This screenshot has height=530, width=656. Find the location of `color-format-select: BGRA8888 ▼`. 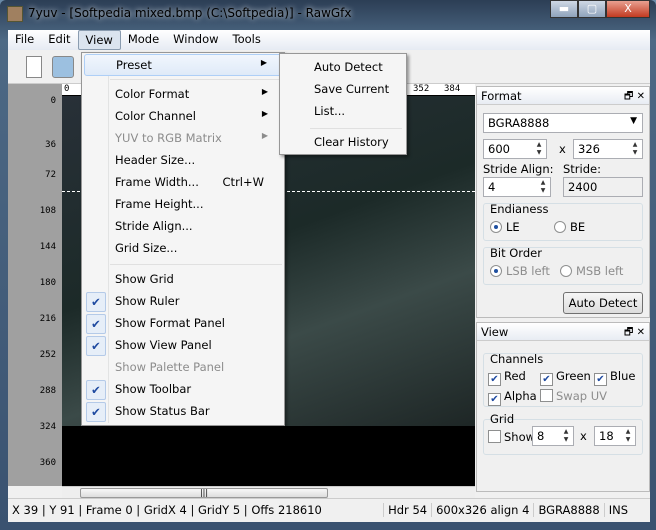

color-format-select: BGRA8888 ▼ is located at coordinates (563, 123).